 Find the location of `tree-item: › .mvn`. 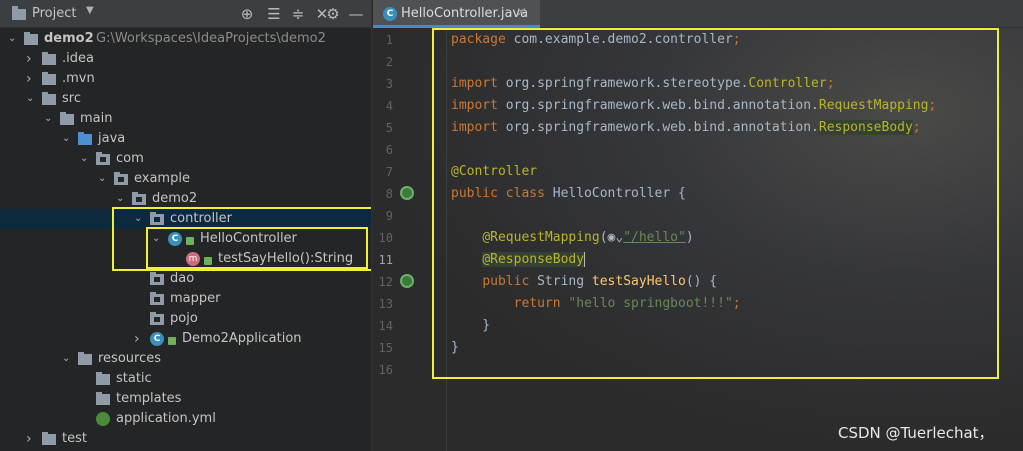

tree-item: › .mvn is located at coordinates (185, 79).